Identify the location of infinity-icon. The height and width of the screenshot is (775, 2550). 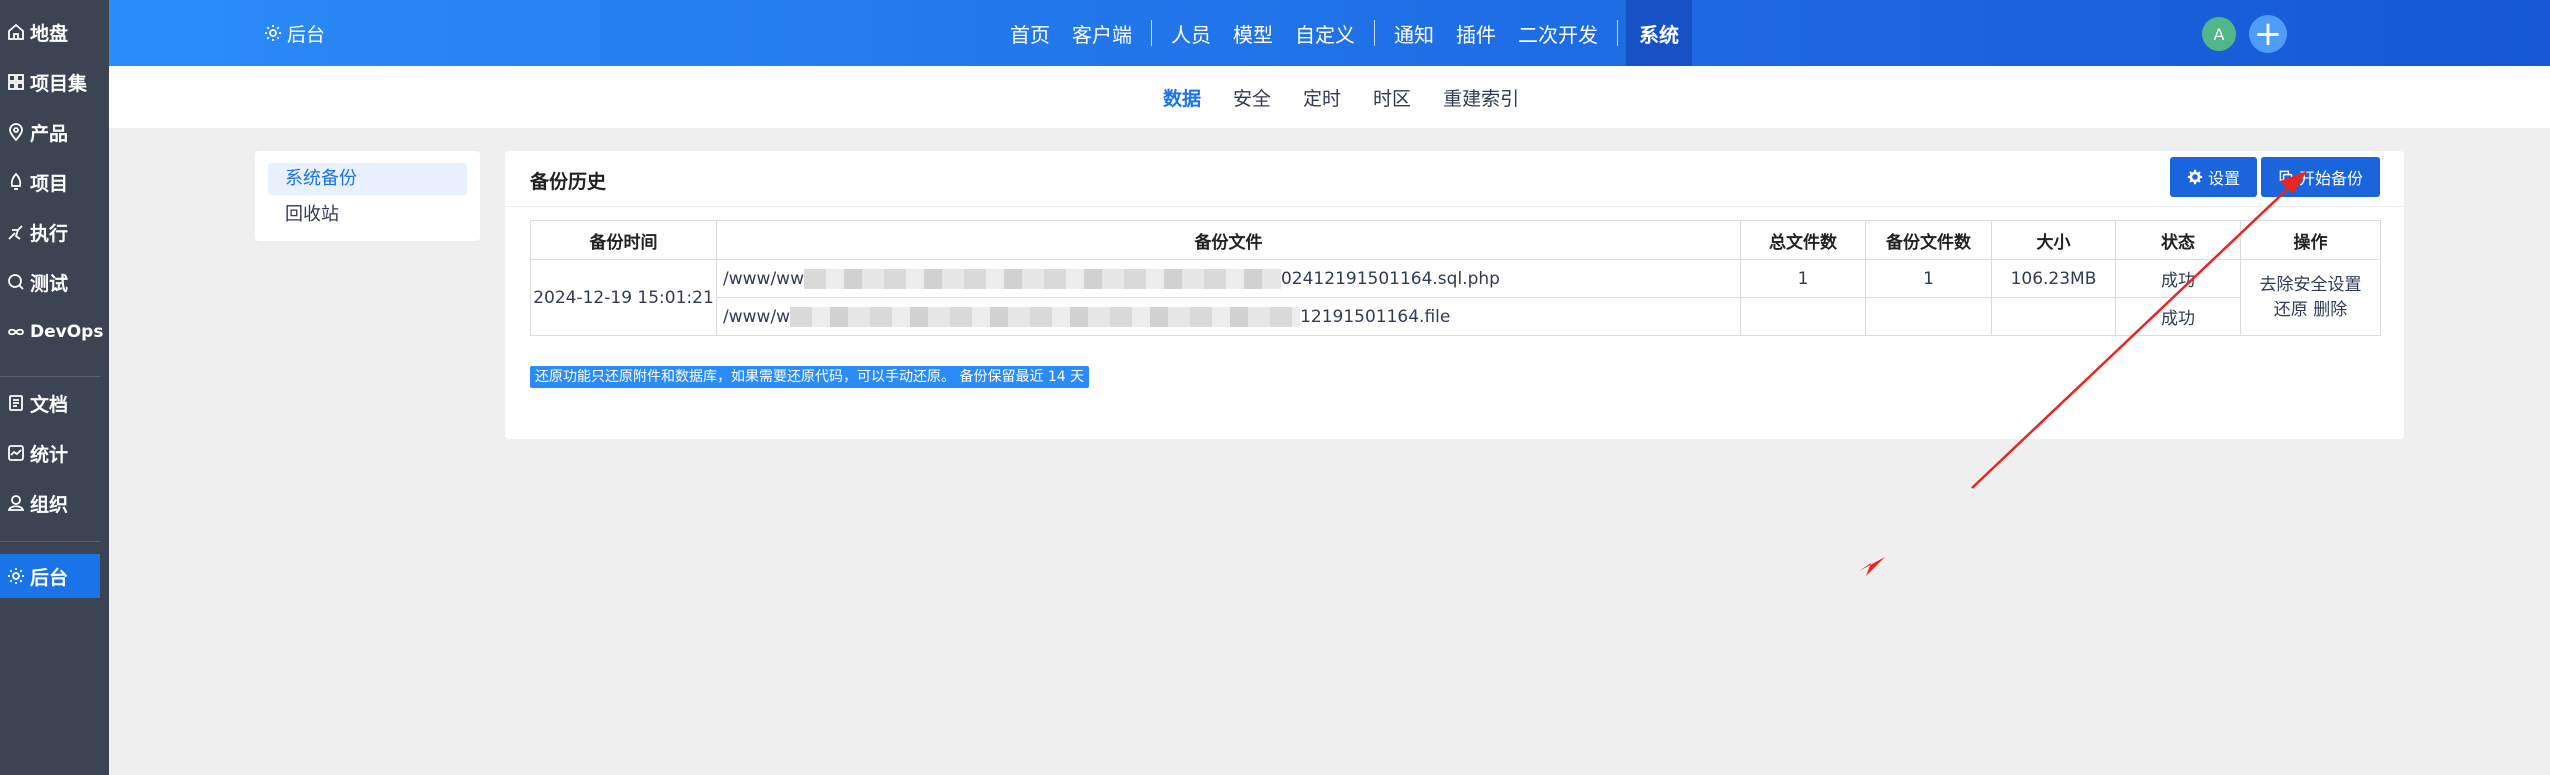
(16, 332).